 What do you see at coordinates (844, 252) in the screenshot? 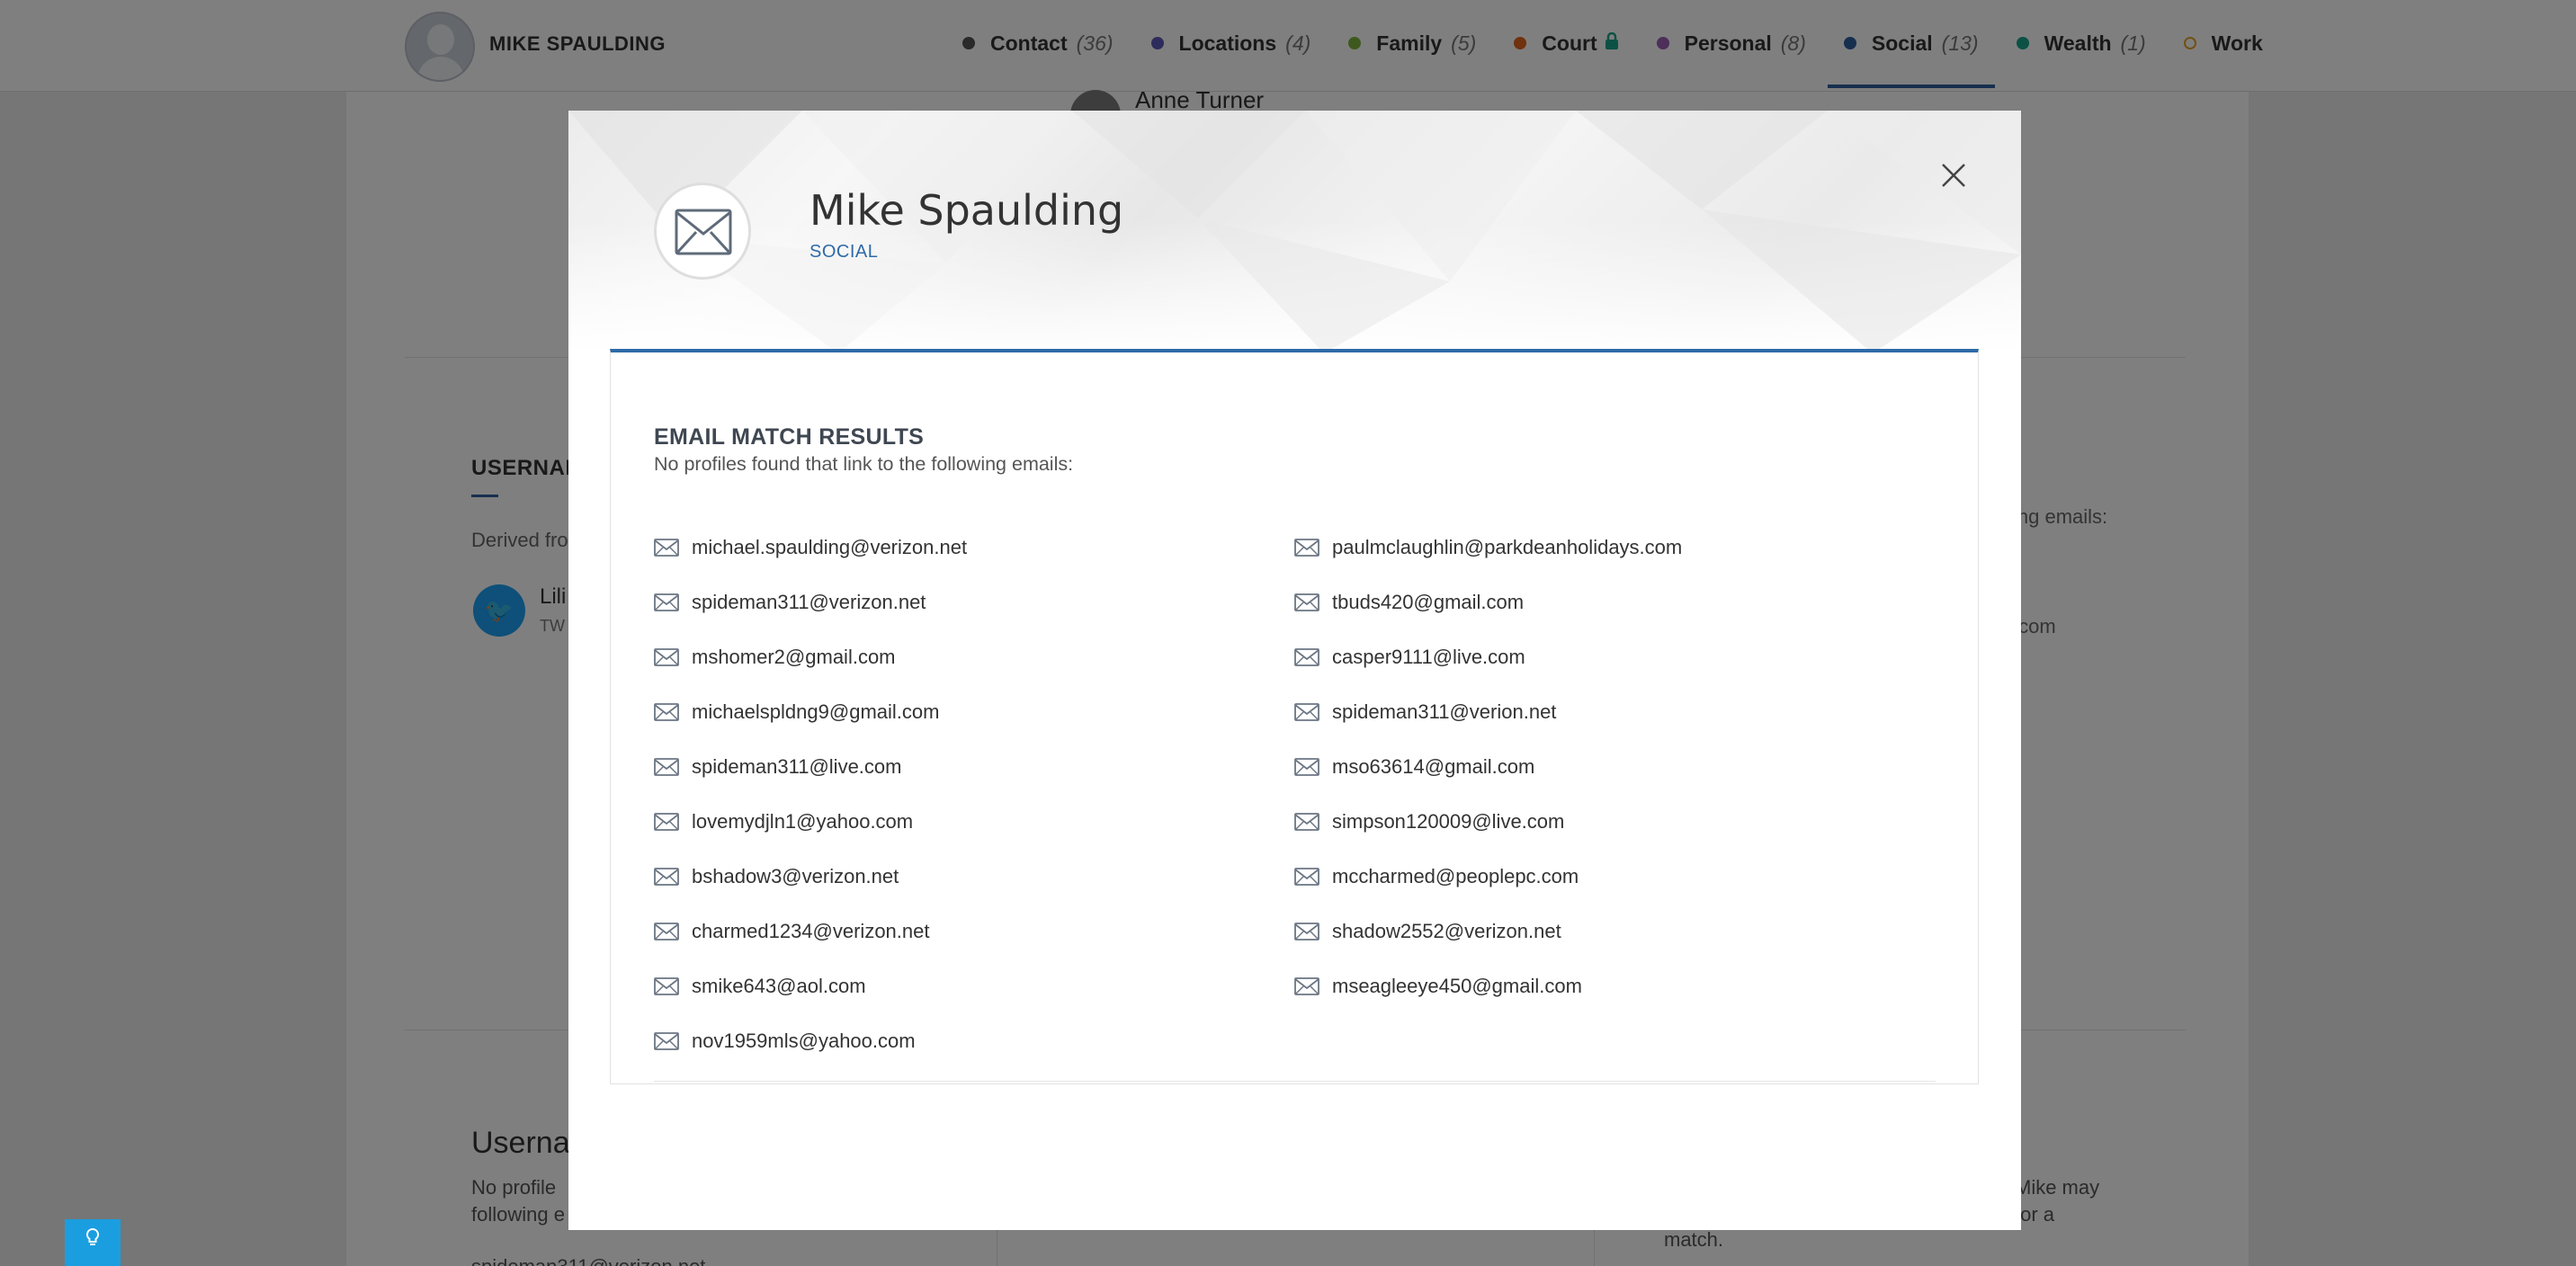
I see `modal-subtitle: SOCIAL` at bounding box center [844, 252].